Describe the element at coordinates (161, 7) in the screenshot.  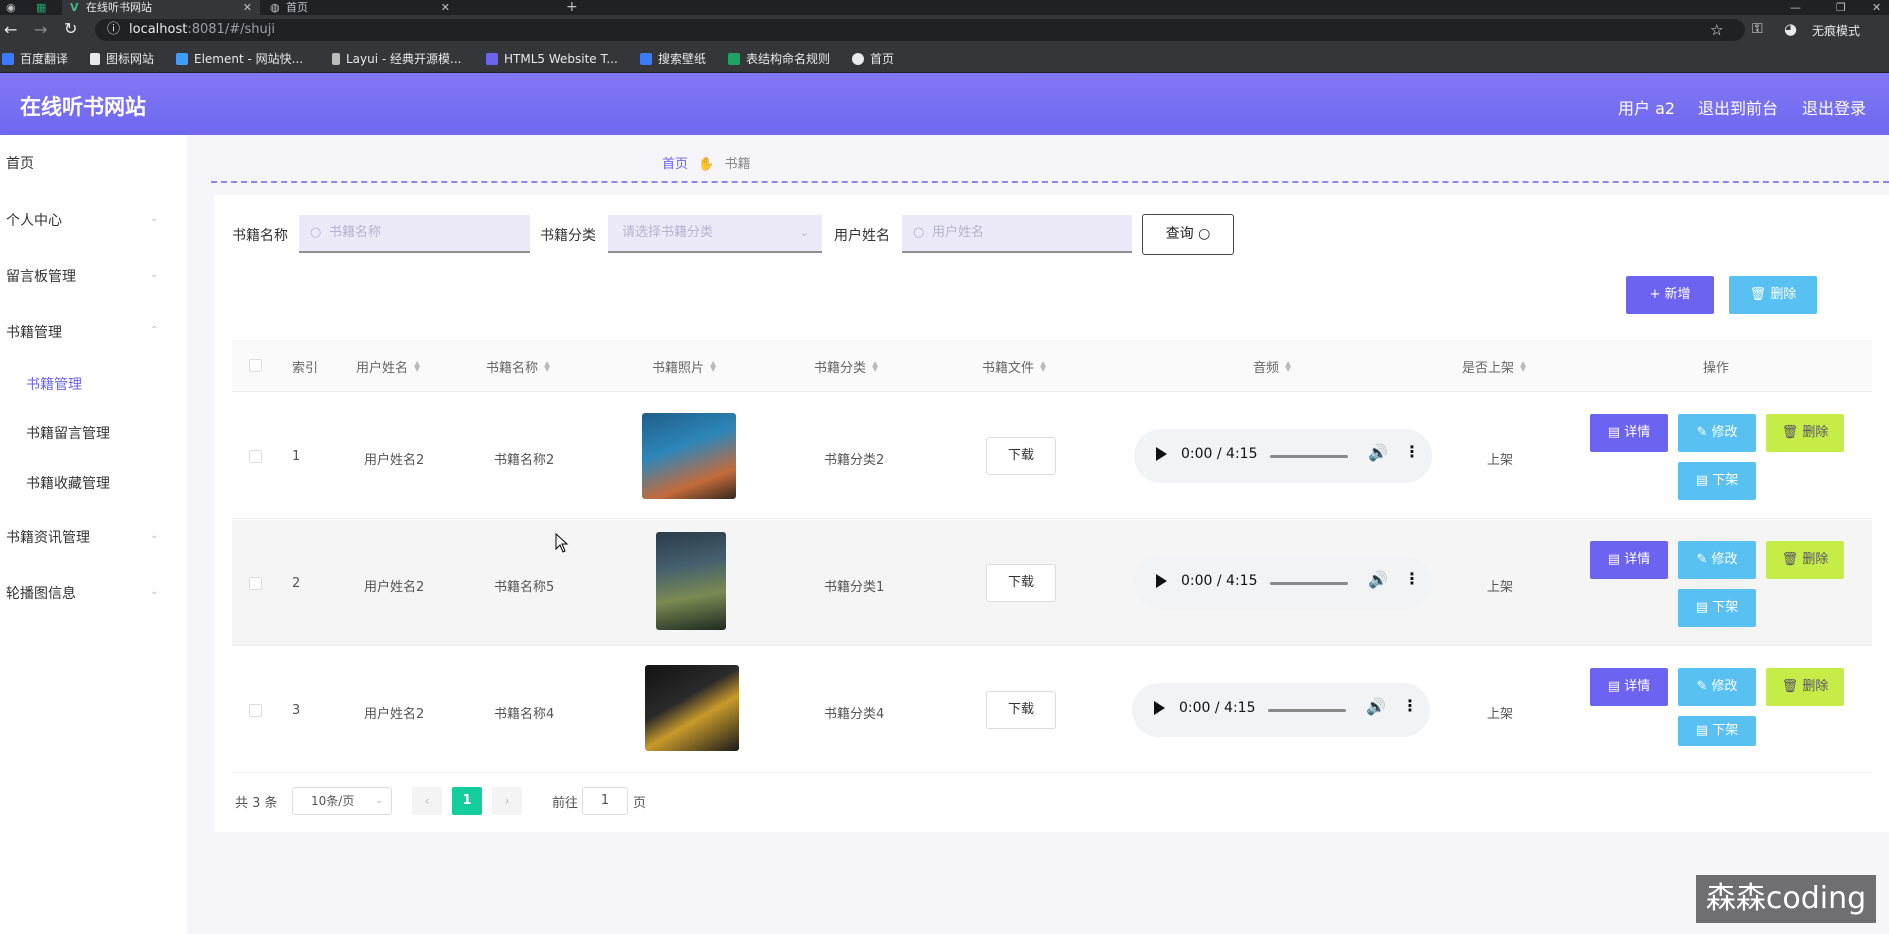
I see `tab-active: V 在线听书网站 ✕` at that location.